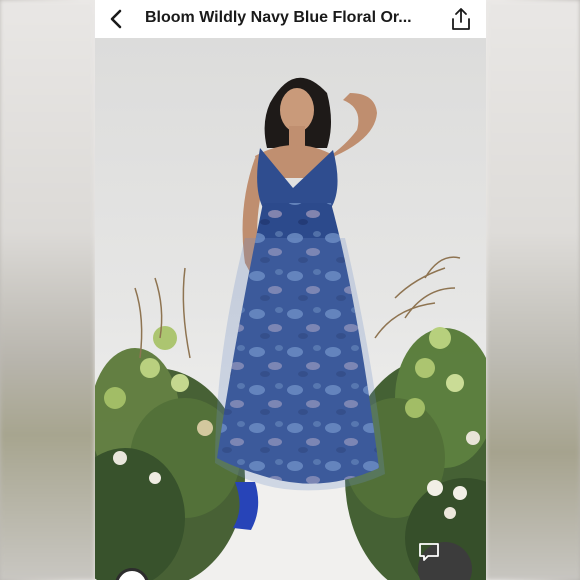 This screenshot has width=580, height=580. I want to click on share-button, so click(461, 19).